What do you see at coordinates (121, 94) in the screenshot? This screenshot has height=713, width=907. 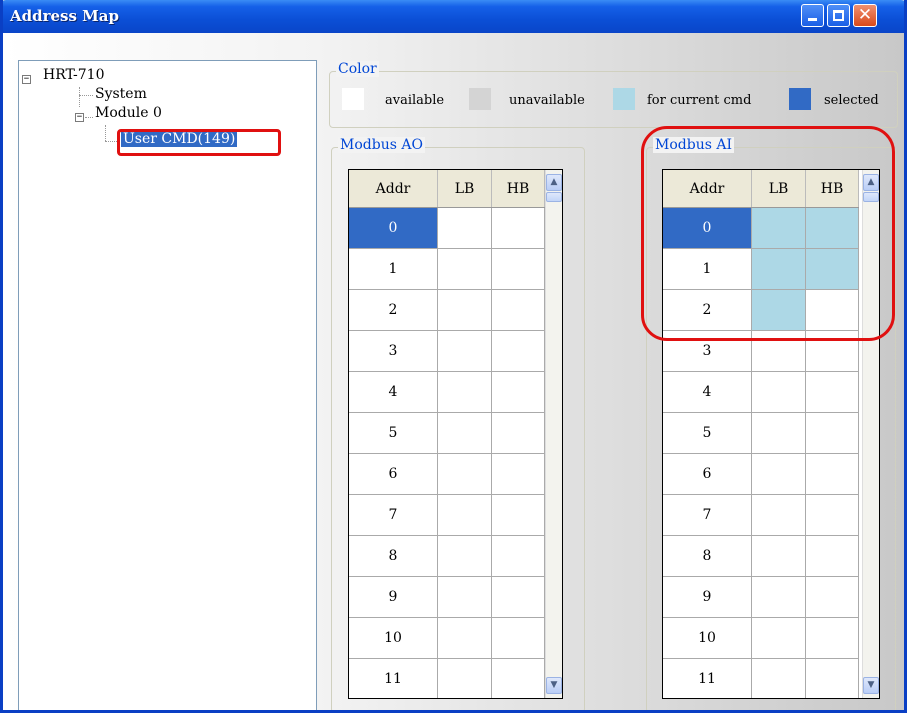 I see `tree-node-system: System` at bounding box center [121, 94].